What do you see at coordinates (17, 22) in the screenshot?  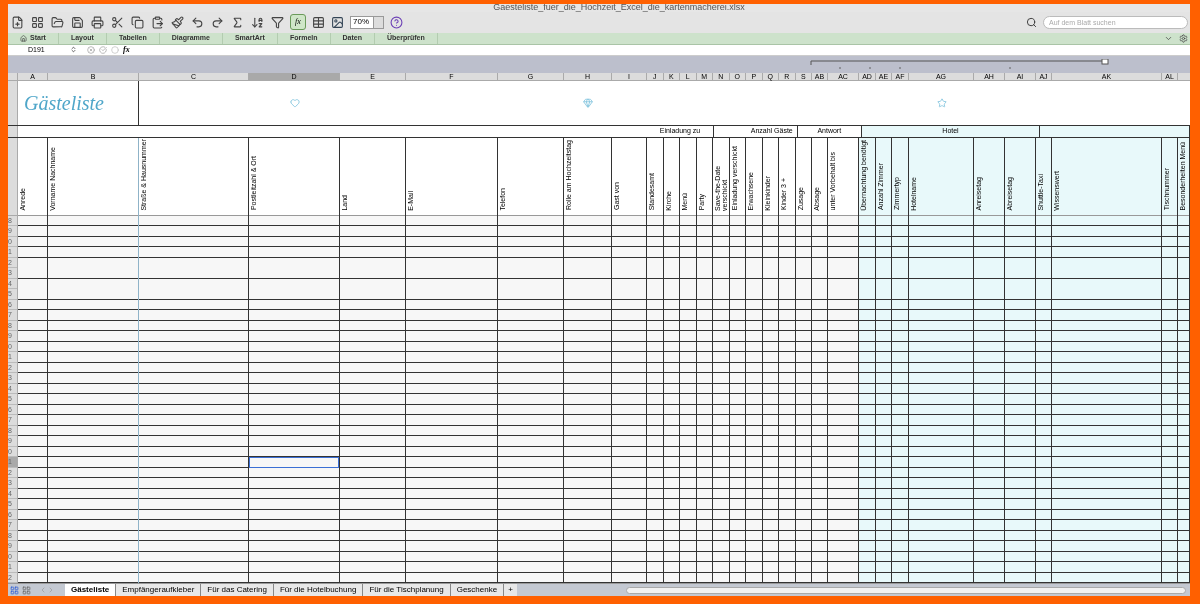 I see `new-file-icon` at bounding box center [17, 22].